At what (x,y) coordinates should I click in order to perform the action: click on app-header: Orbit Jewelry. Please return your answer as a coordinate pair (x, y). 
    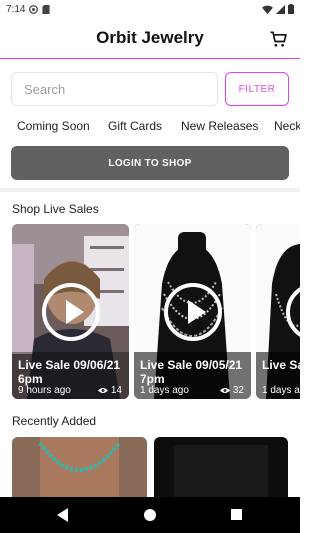
    Looking at the image, I should click on (150, 38).